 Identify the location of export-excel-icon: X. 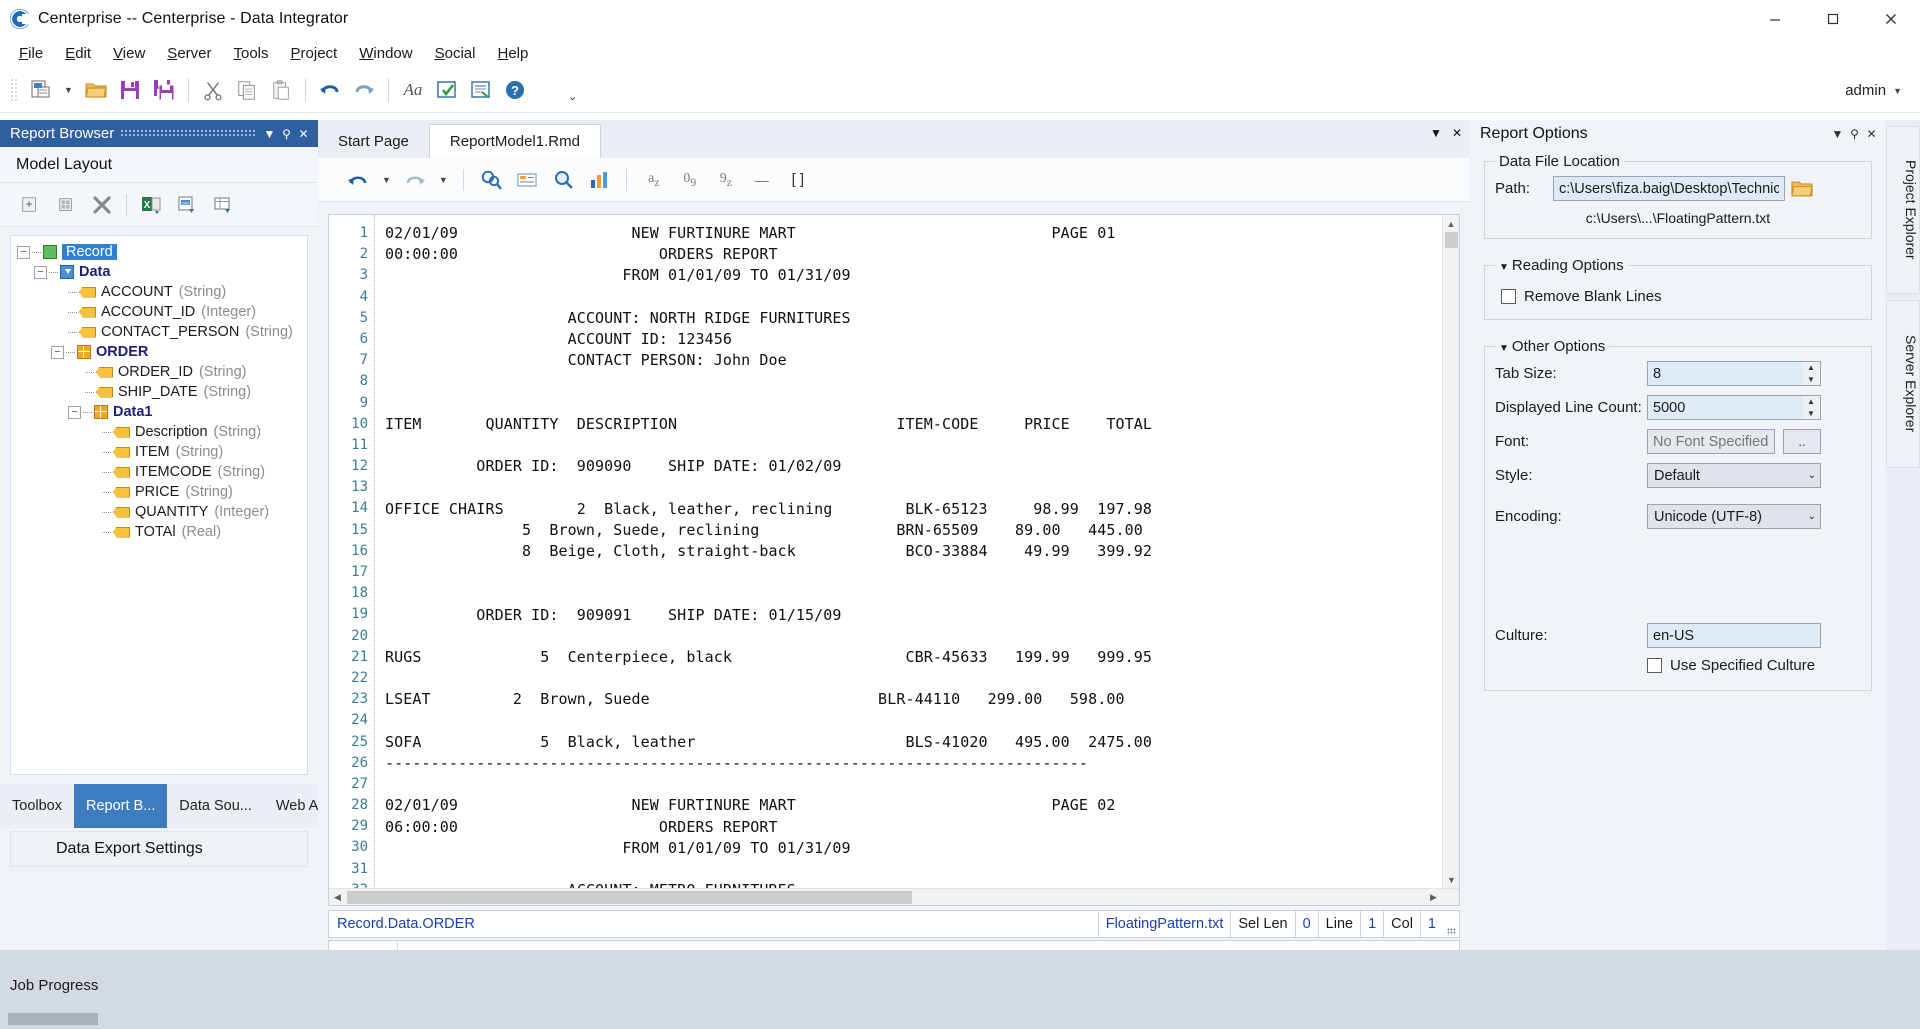
(151, 205).